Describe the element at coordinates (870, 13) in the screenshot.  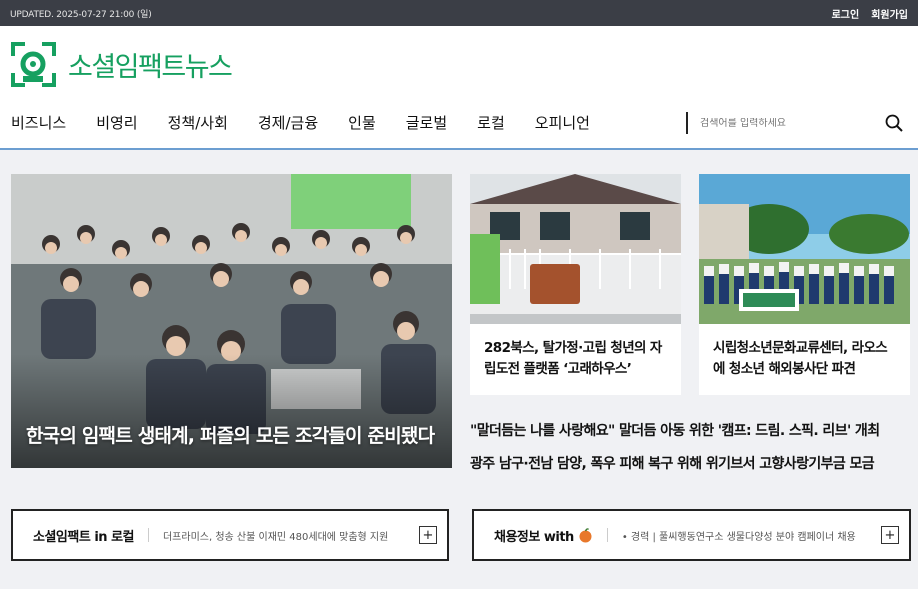
I see `auth-links: 로그인 회원가입` at that location.